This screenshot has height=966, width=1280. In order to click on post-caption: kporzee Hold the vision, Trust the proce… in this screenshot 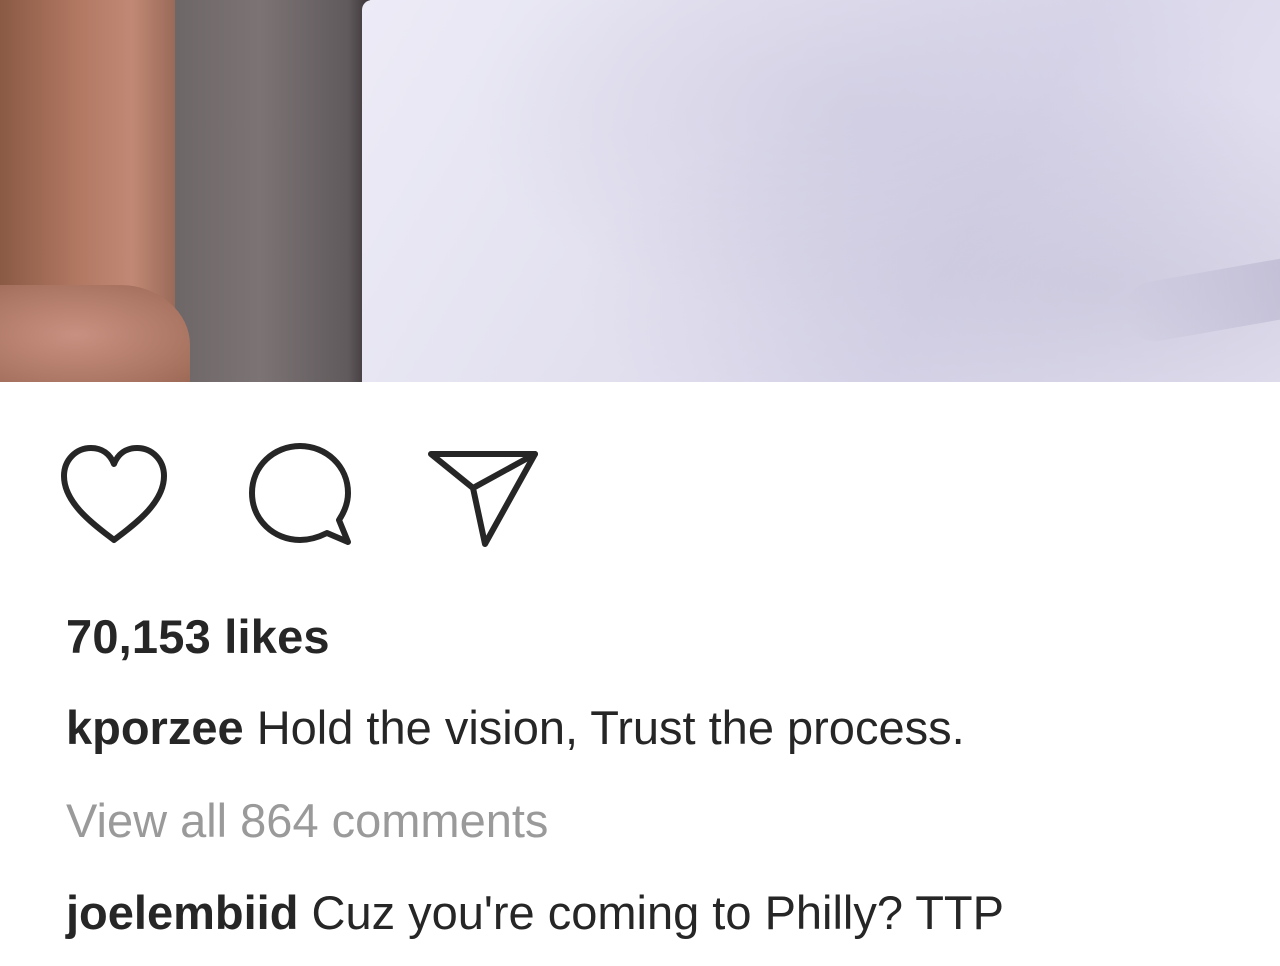, I will do `click(515, 727)`.